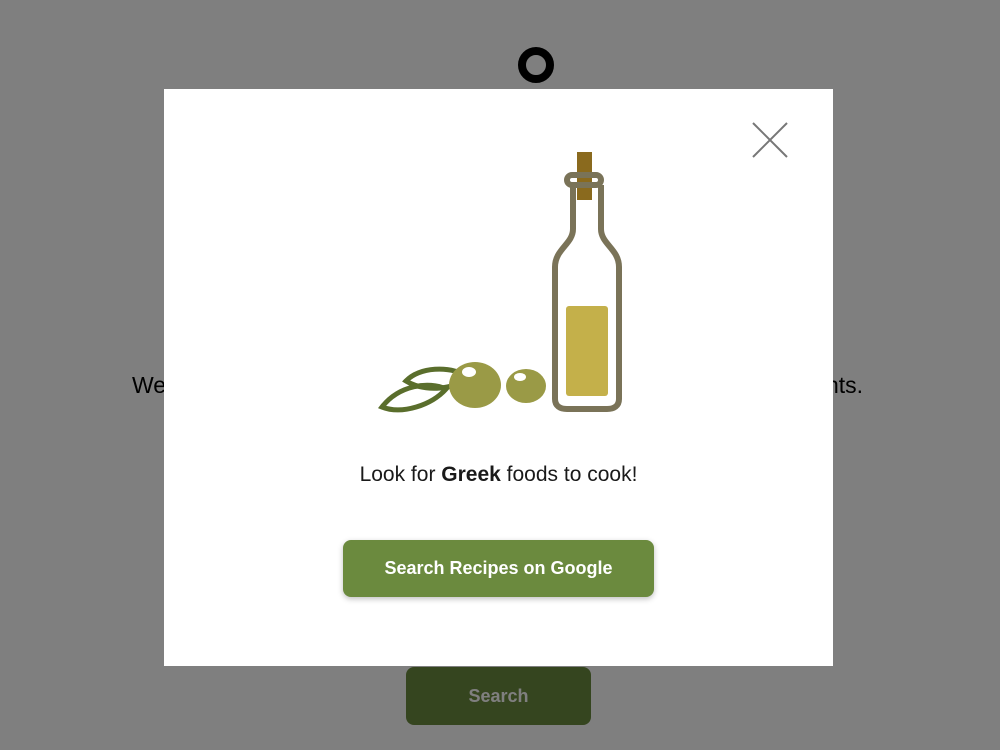  I want to click on prompt-before: Look for, so click(400, 474).